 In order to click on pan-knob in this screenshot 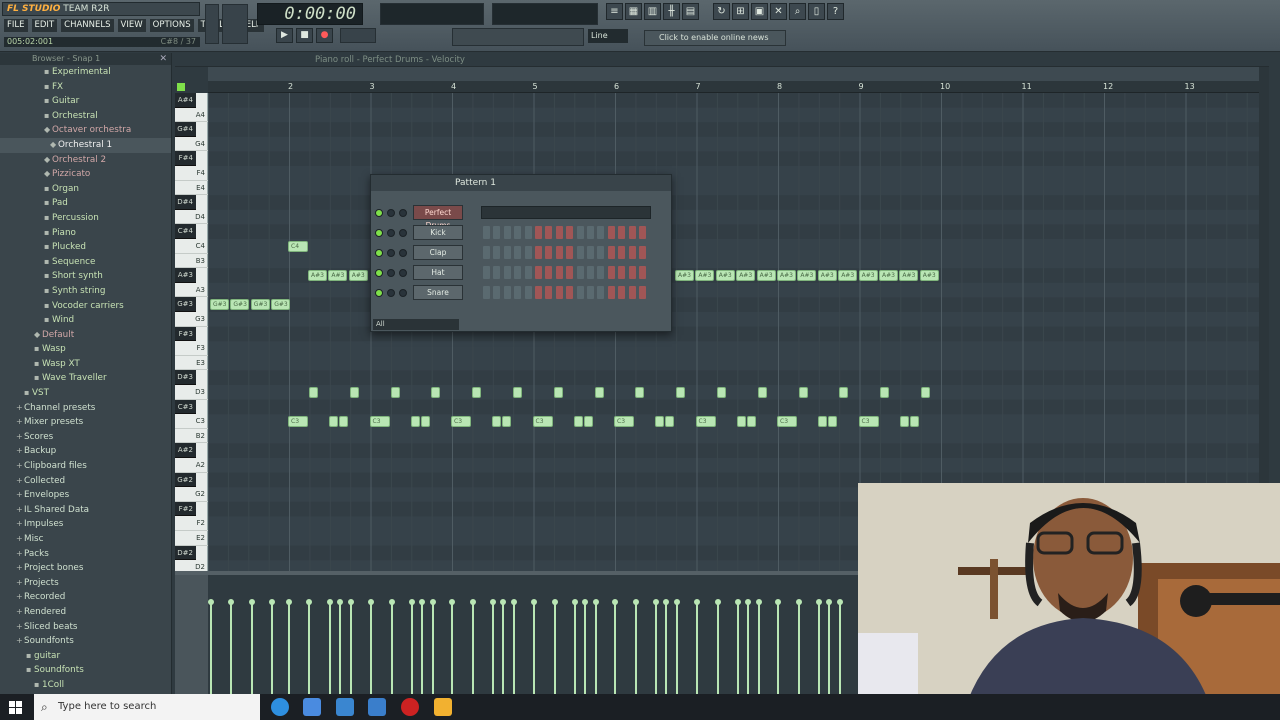, I will do `click(391, 293)`.